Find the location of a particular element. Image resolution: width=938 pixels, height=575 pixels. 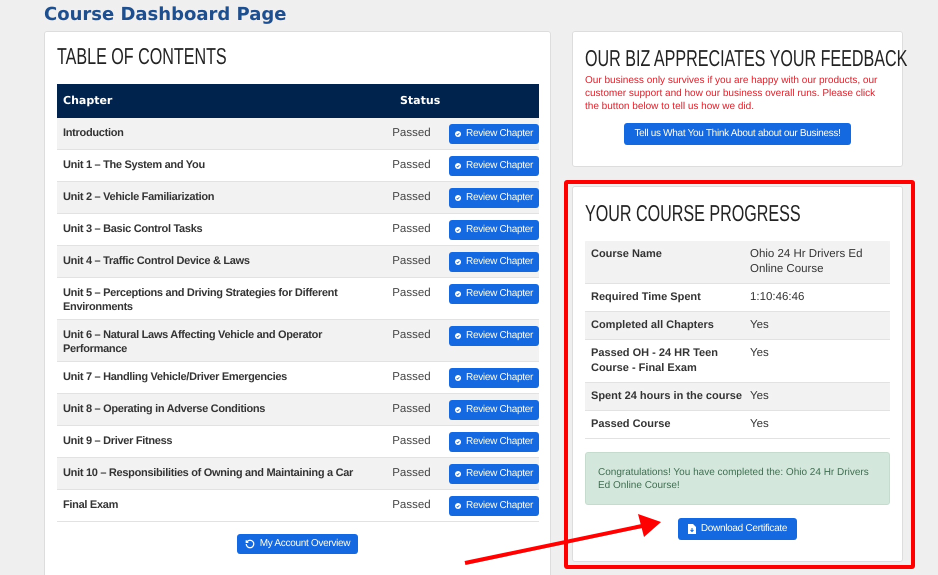

progress-heading: YOUR COURSE PROGRESS is located at coordinates (693, 213).